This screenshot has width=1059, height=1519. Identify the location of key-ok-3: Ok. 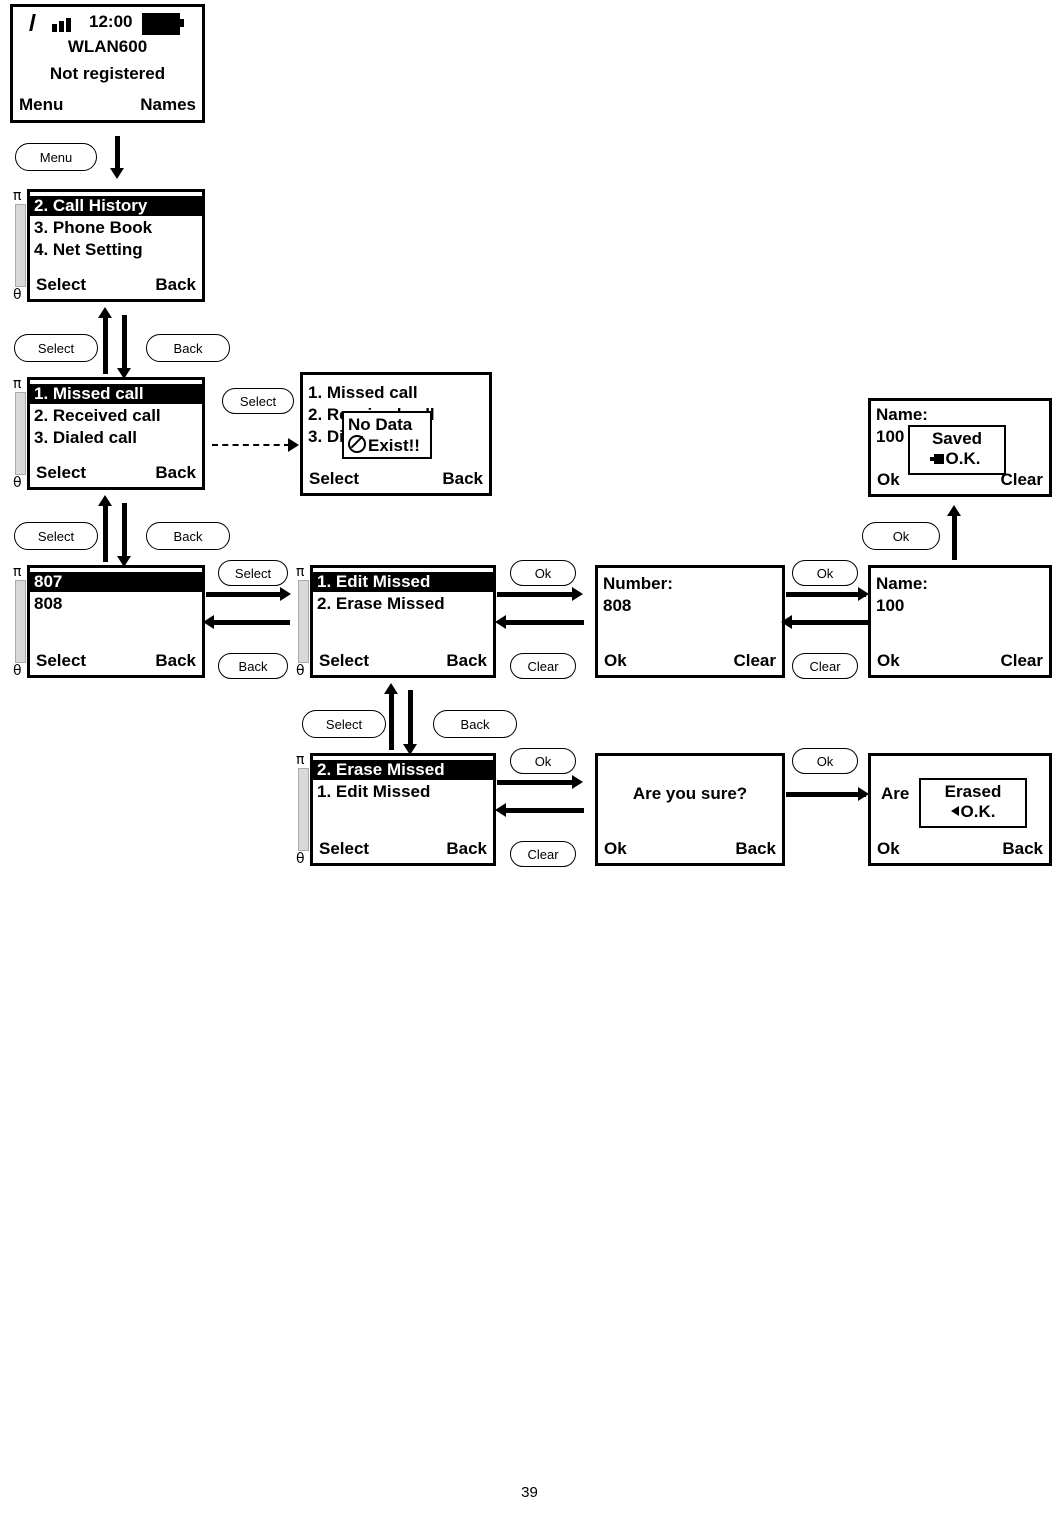
(543, 761).